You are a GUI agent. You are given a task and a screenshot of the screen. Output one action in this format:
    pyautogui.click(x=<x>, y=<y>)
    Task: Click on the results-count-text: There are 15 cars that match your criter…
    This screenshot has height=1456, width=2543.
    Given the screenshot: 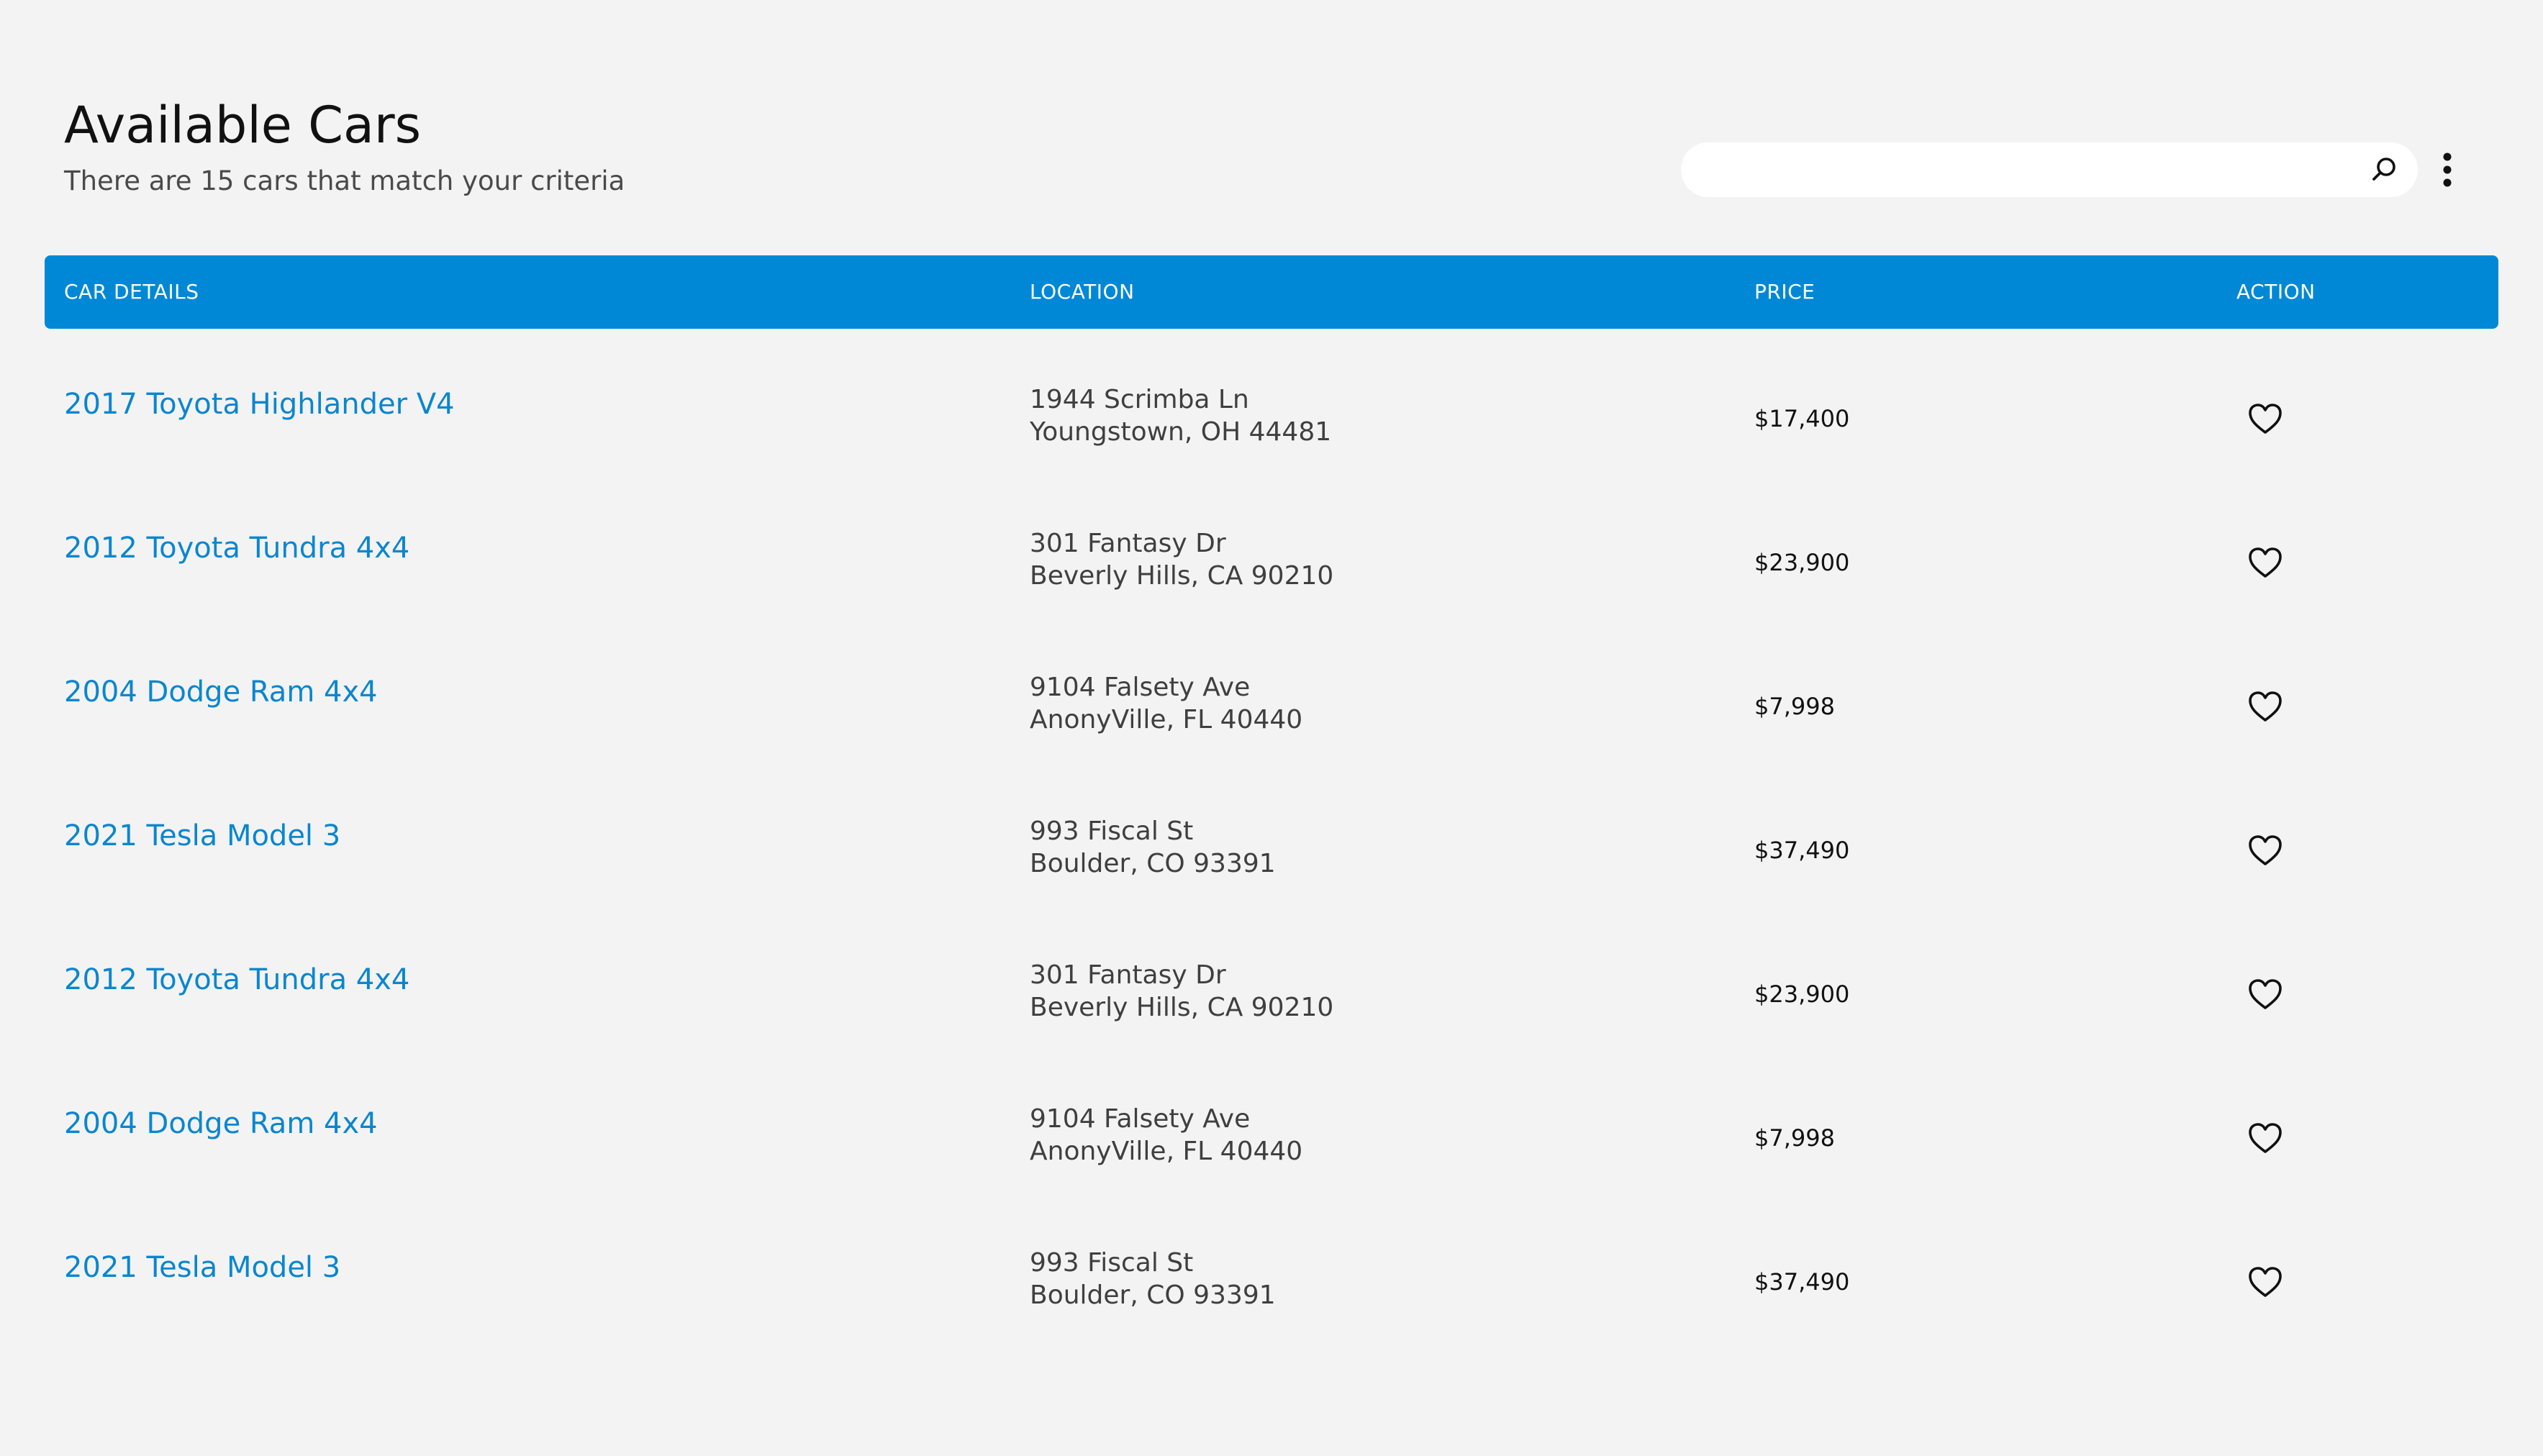 What is the action you would take?
    pyautogui.click(x=344, y=180)
    